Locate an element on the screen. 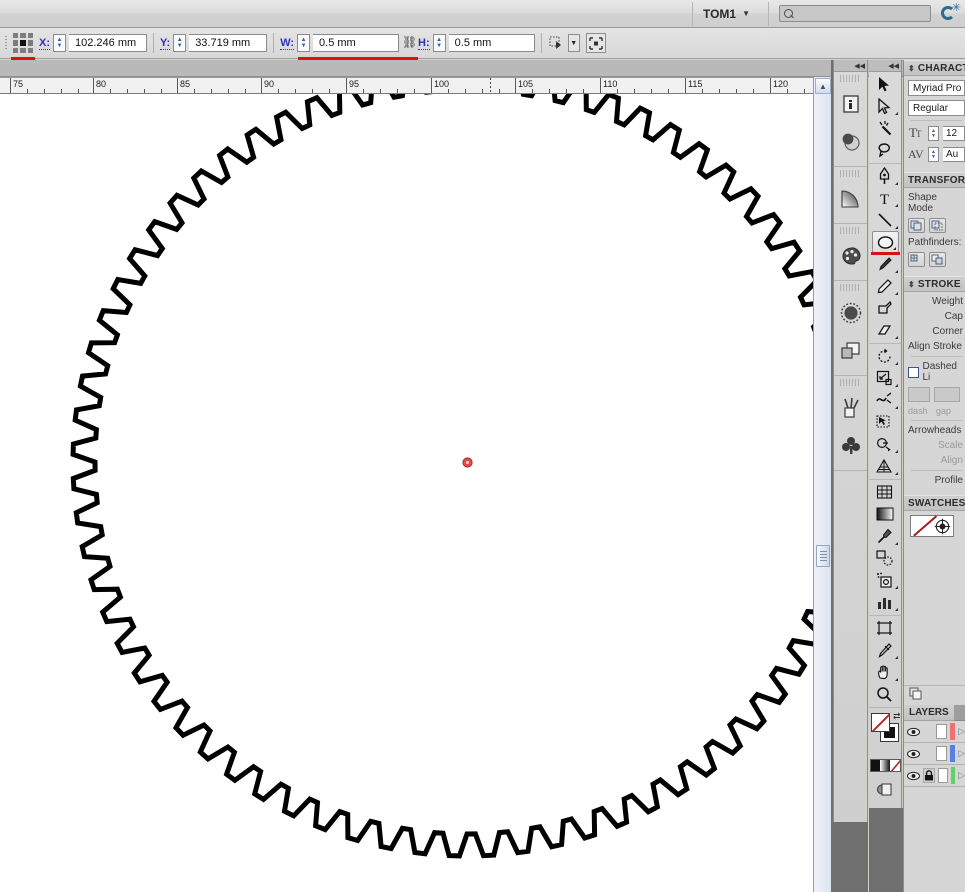  font-size-input: 12 is located at coordinates (954, 133).